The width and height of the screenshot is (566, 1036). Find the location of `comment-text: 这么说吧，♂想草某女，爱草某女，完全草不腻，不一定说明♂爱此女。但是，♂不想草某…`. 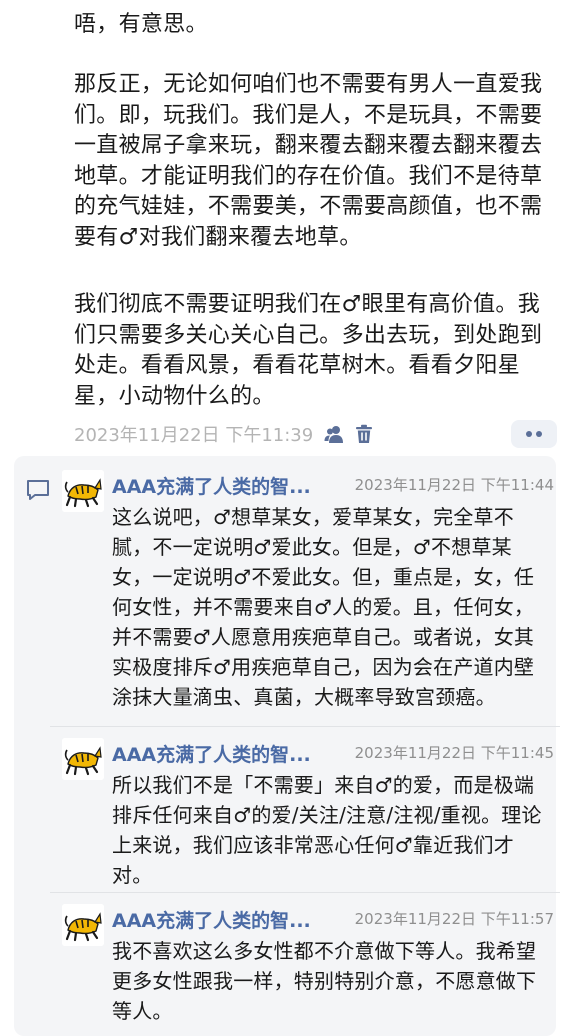

comment-text: 这么说吧，♂想草某女，爱草某女，完全草不腻，不一定说明♂爱此女。但是，♂不想草某… is located at coordinates (323, 607).